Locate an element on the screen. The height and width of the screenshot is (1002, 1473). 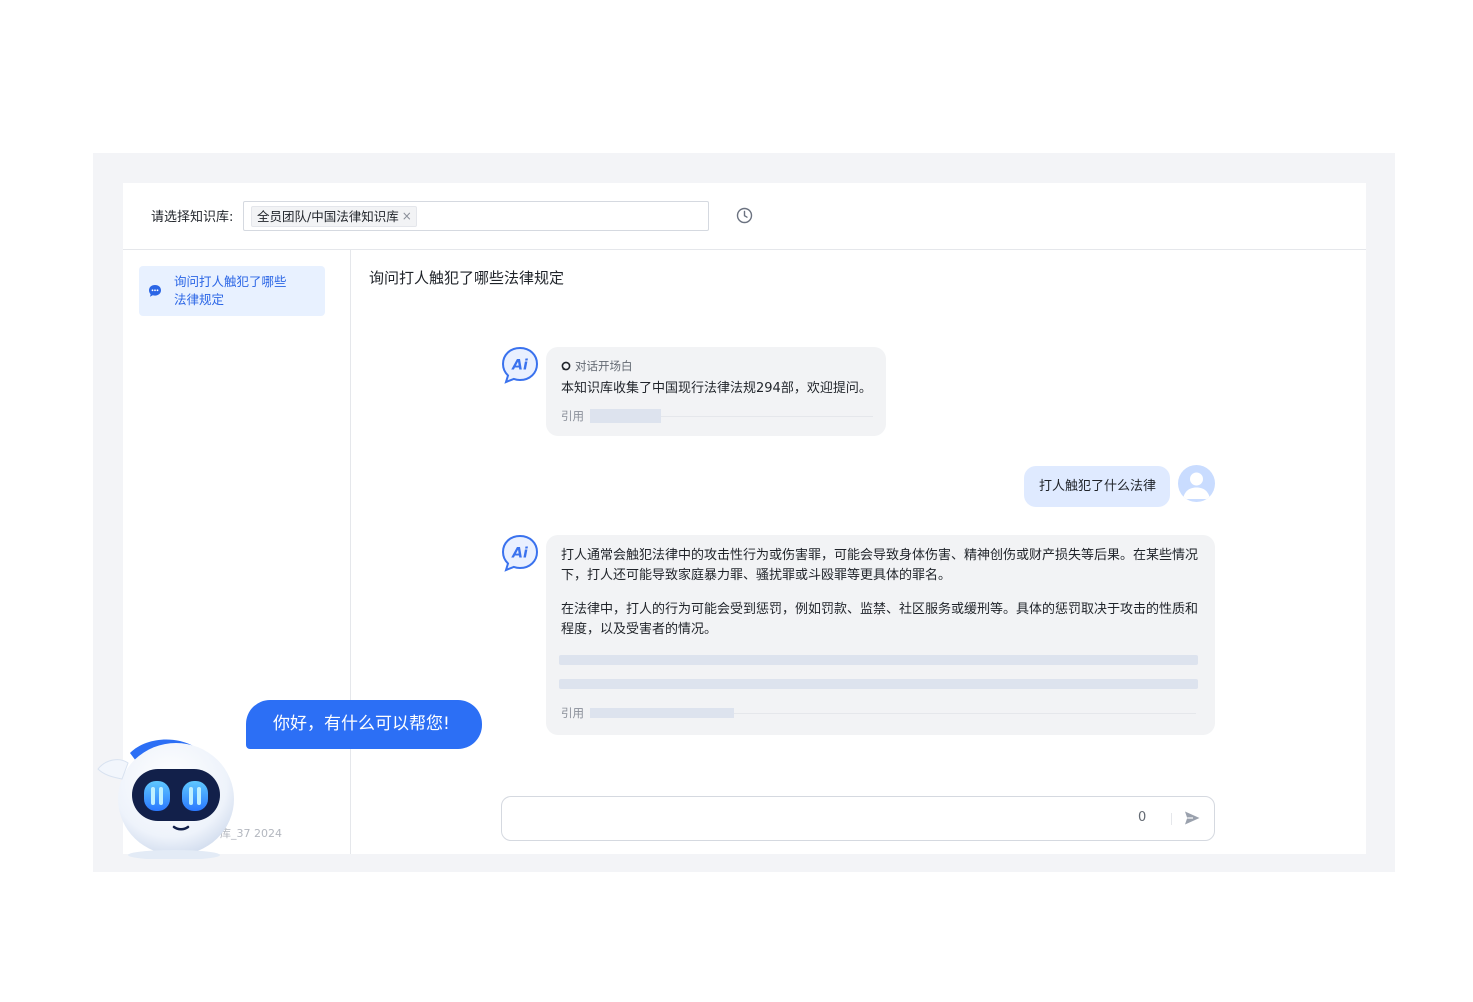
robot-assistant-icon is located at coordinates (170, 799).